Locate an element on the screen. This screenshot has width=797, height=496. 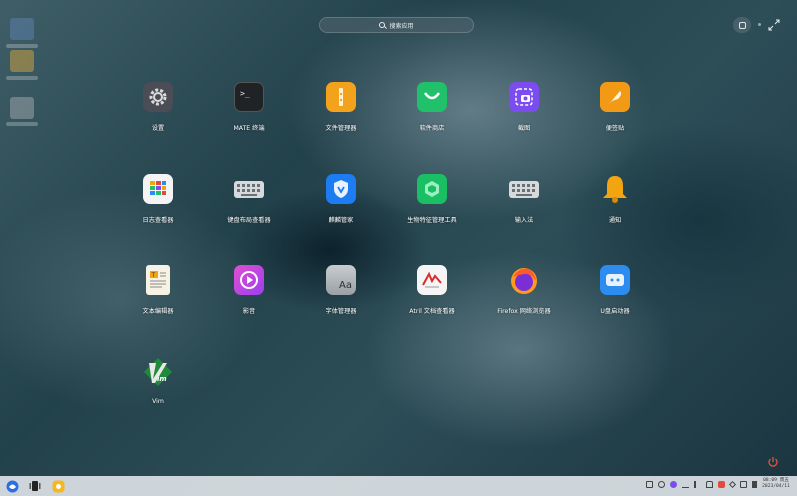
desktop-computer-icon is located at coordinates (22, 29).